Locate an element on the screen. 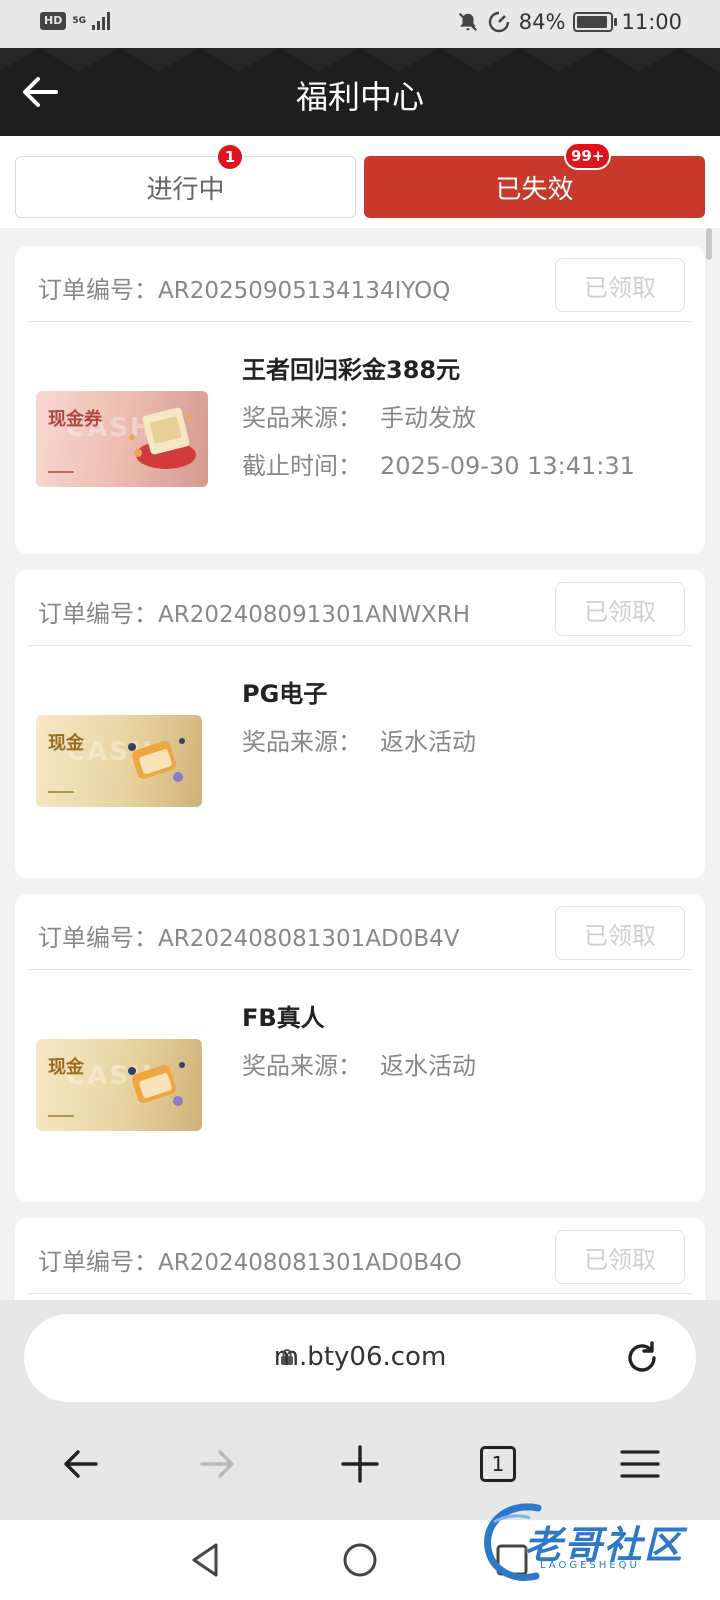  browser-toolbar: 1 is located at coordinates (360, 1470).